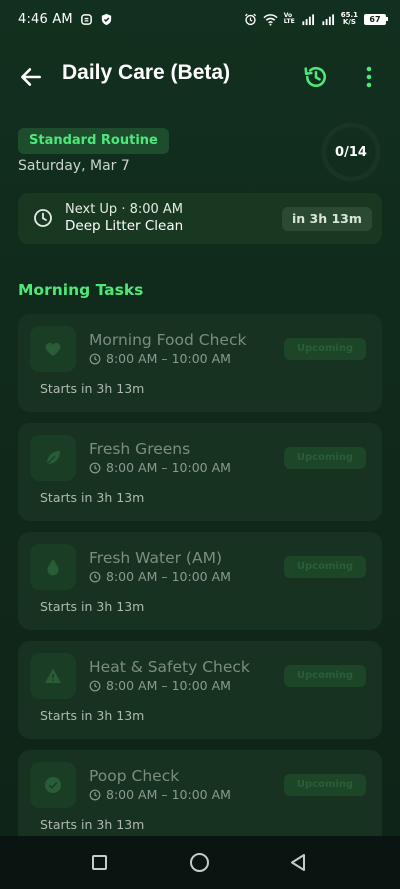 This screenshot has height=889, width=400. Describe the element at coordinates (289, 18) in the screenshot. I see `volte-indicator: Vo LTE` at that location.